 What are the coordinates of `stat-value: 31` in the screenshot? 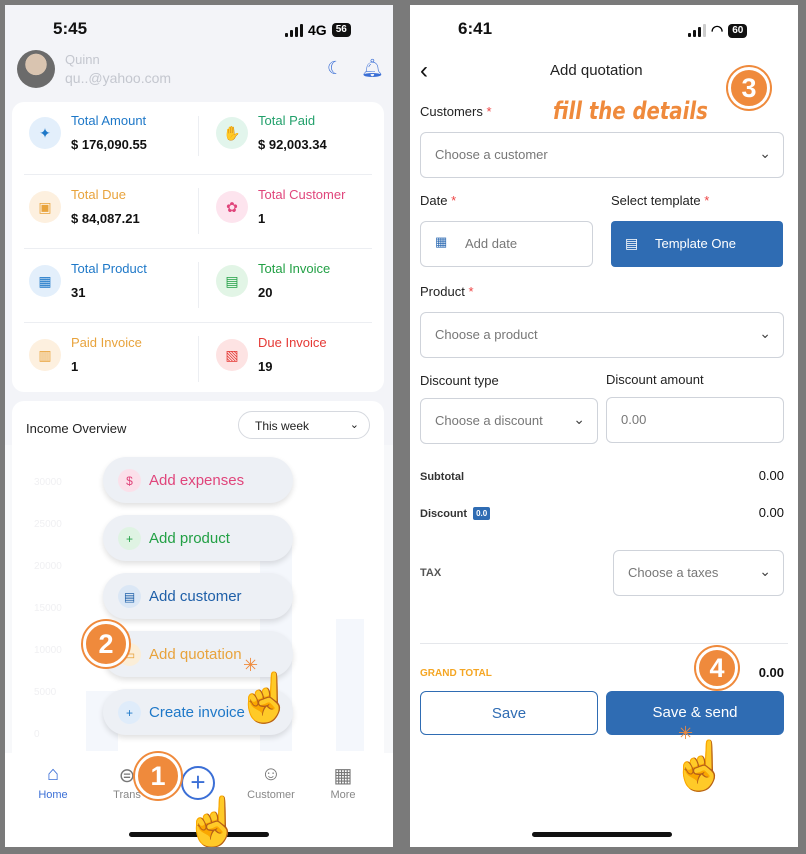 It's located at (78, 292).